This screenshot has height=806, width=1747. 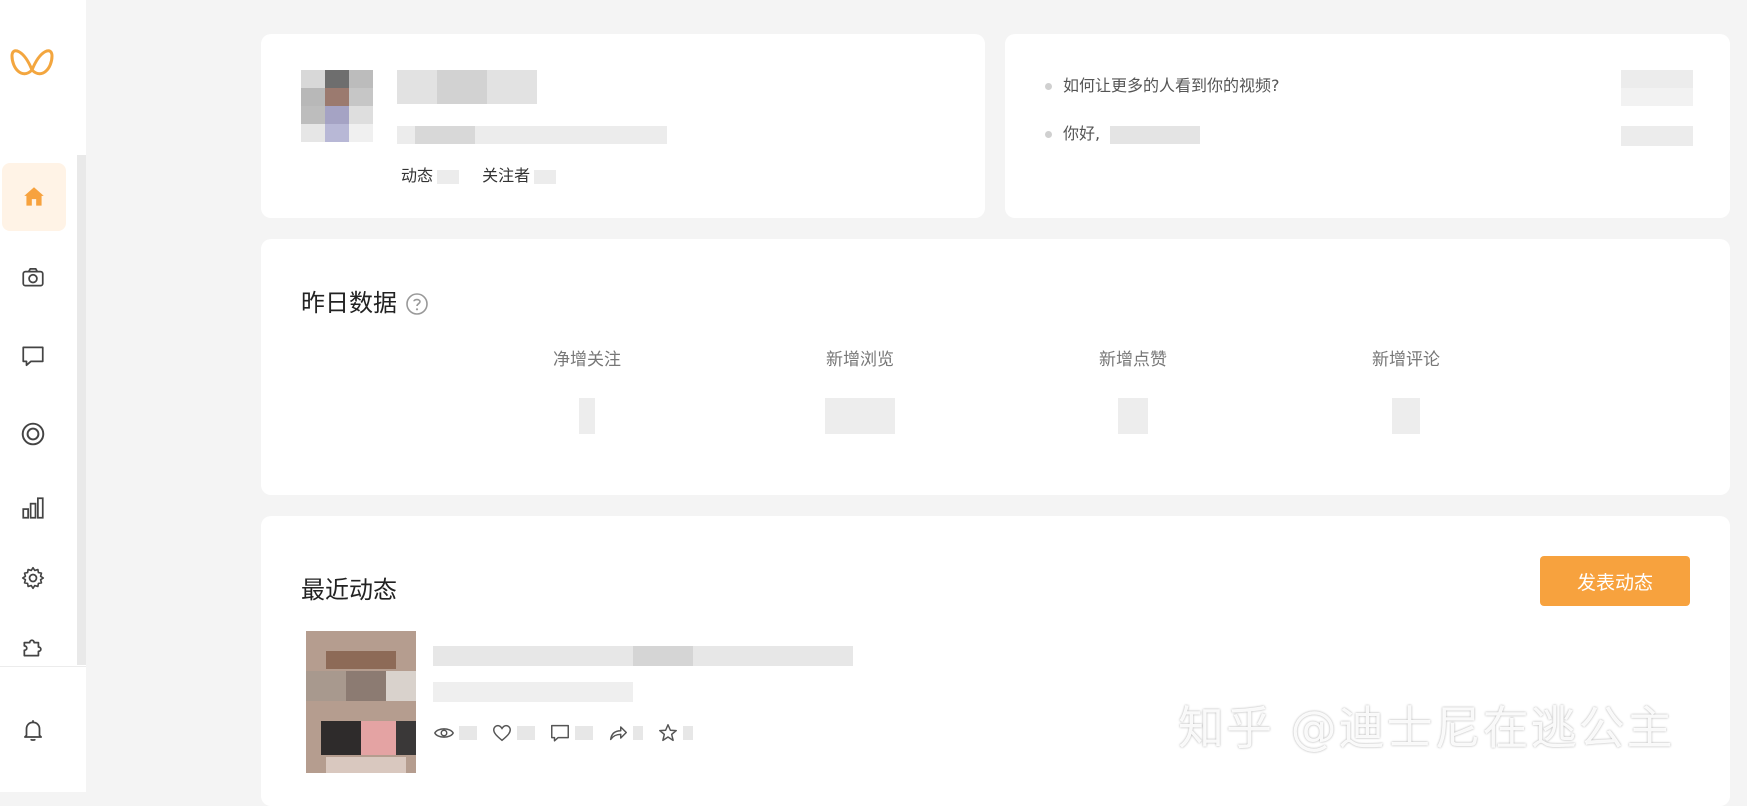 What do you see at coordinates (467, 87) in the screenshot?
I see `profile-name` at bounding box center [467, 87].